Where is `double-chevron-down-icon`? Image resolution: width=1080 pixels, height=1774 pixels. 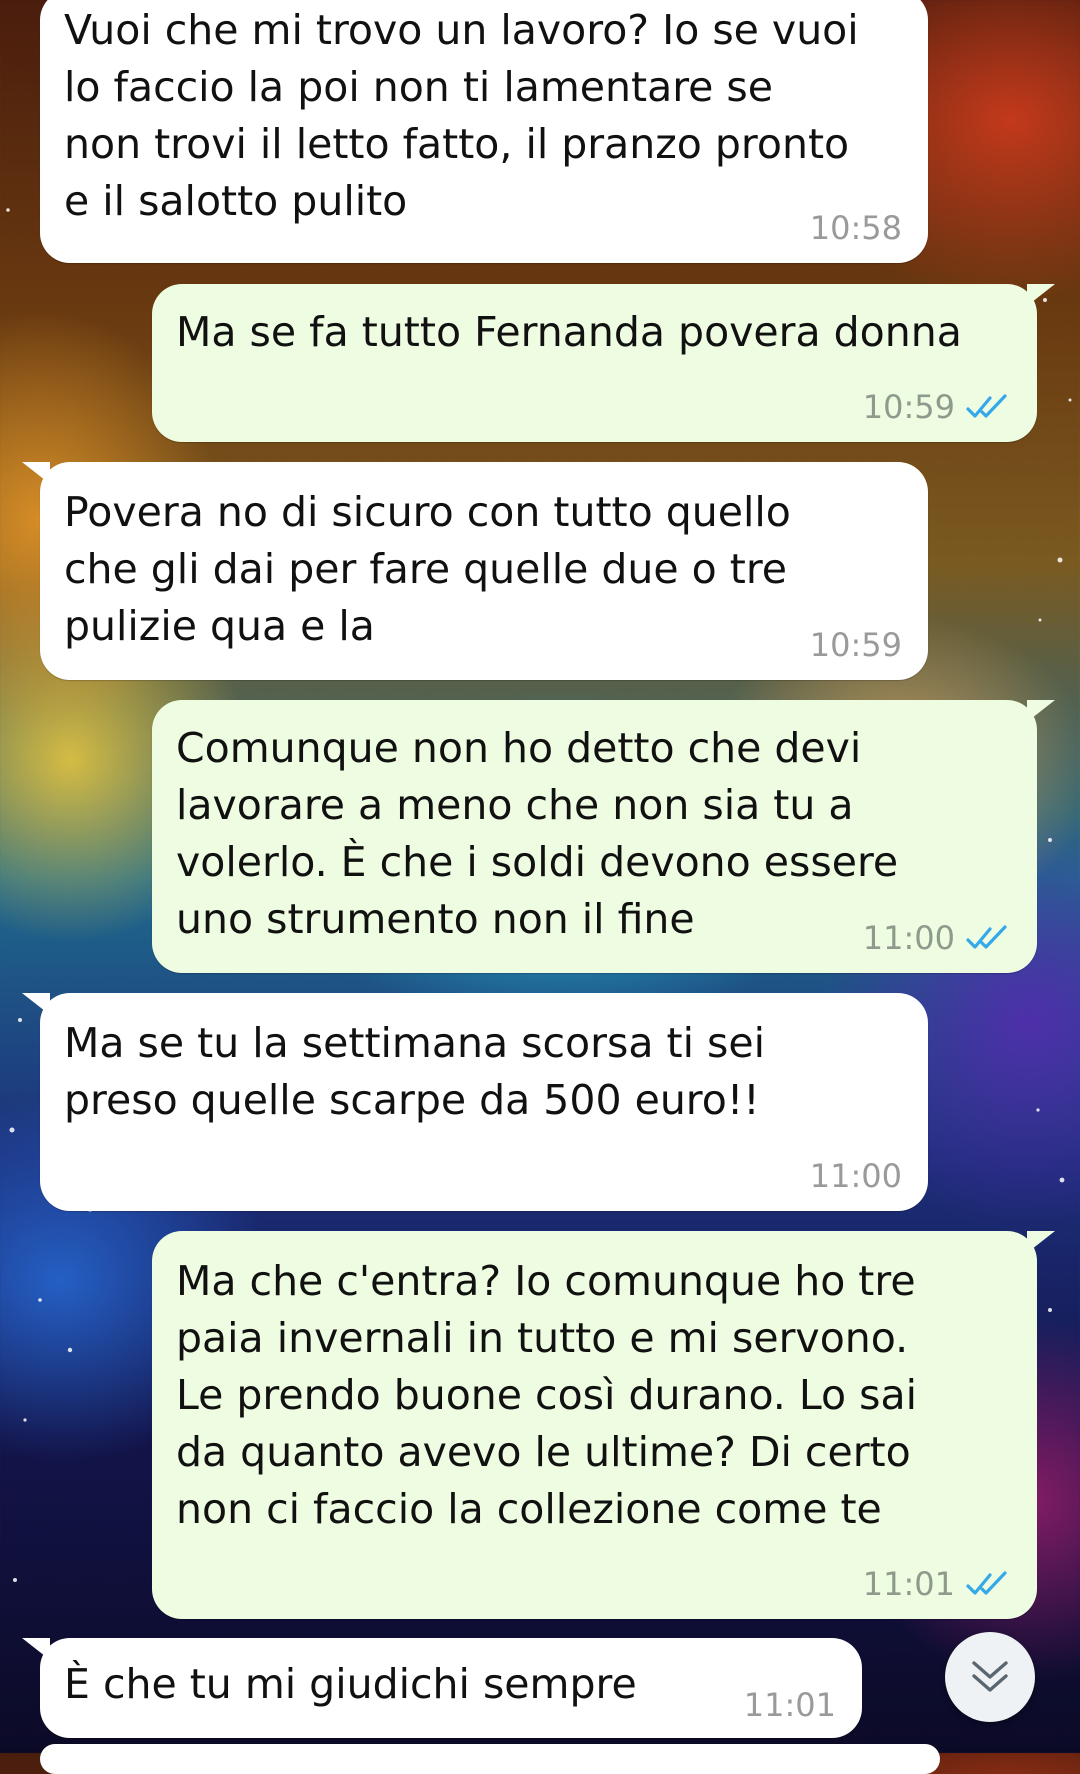
double-chevron-down-icon is located at coordinates (990, 1676).